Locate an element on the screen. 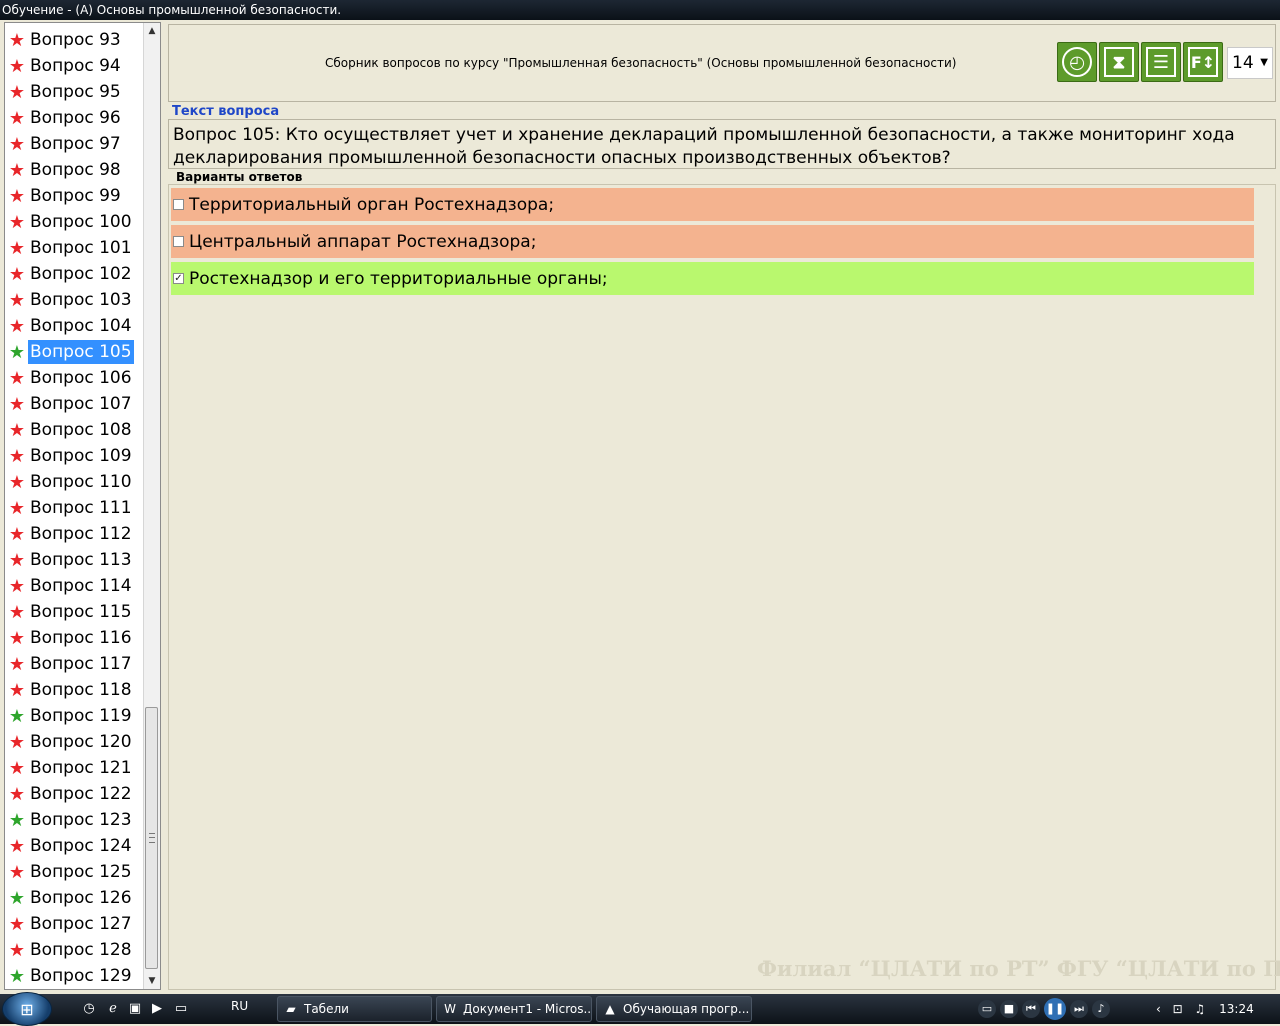  task-folder: ▰ Табели is located at coordinates (354, 1009).